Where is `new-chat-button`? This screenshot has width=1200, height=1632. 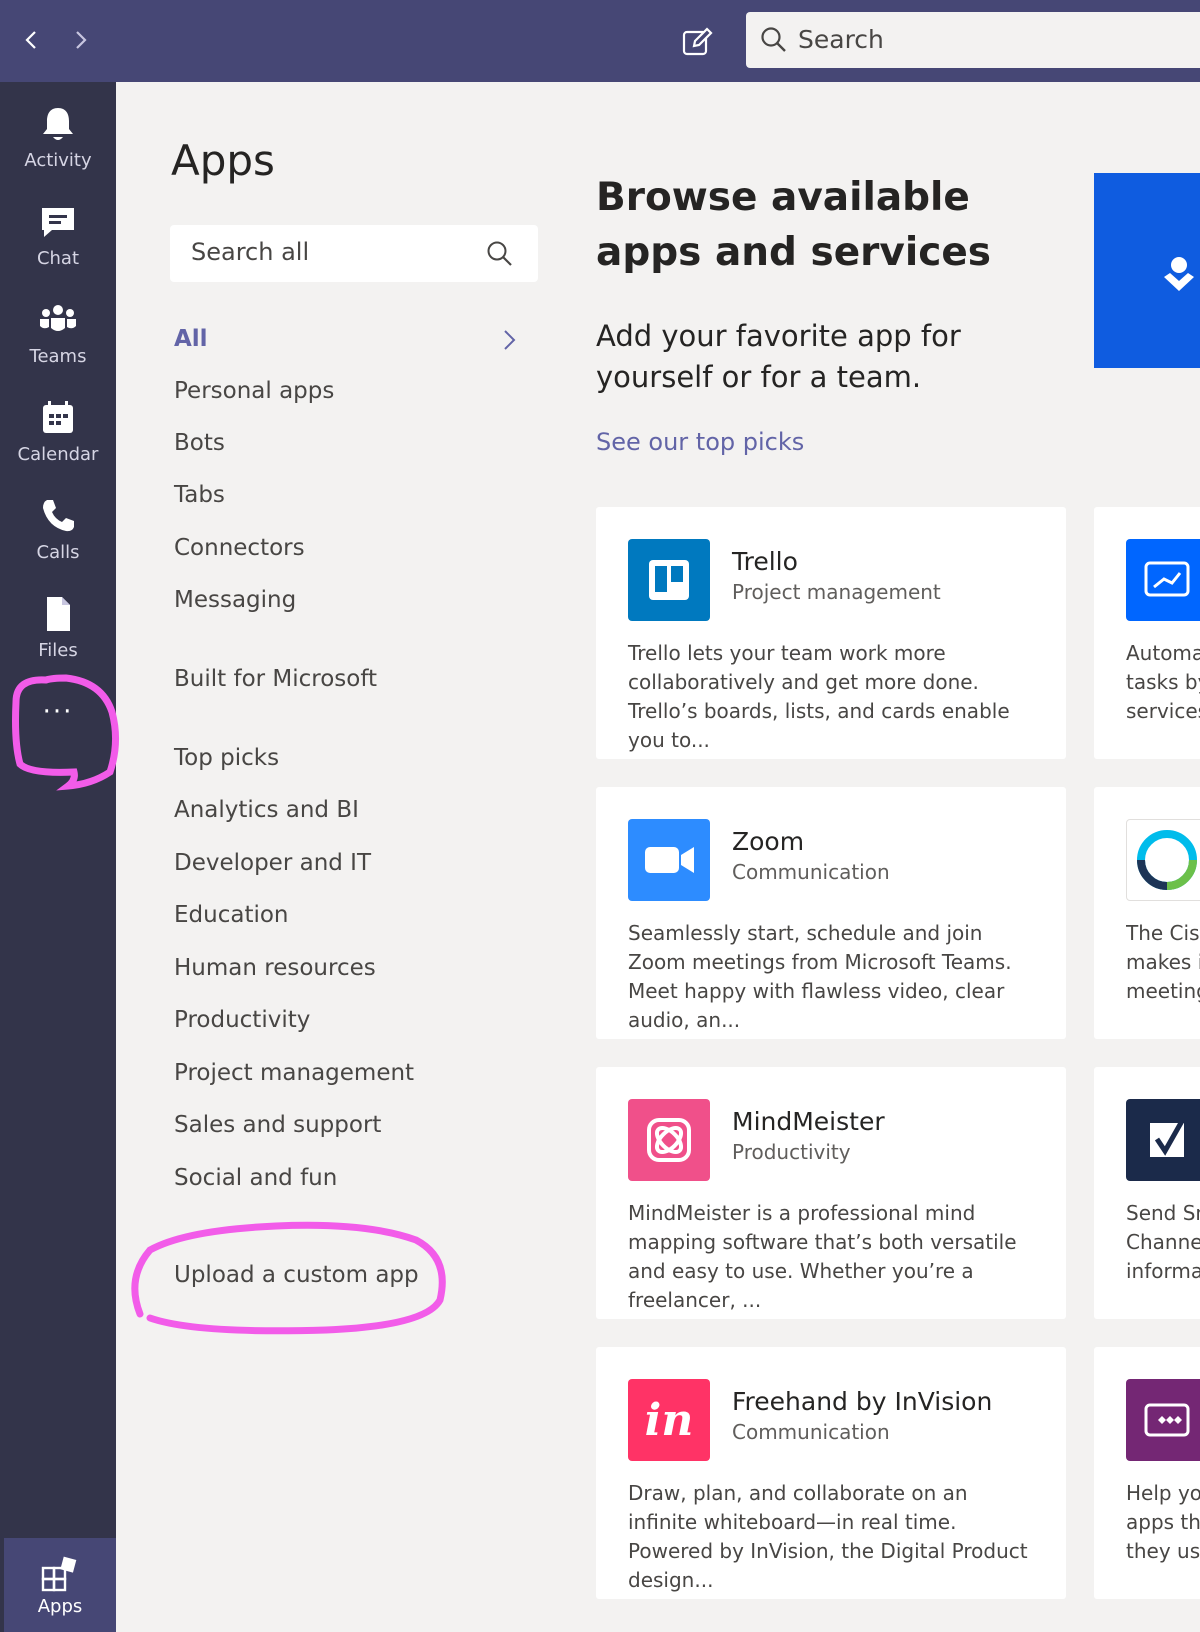 new-chat-button is located at coordinates (697, 41).